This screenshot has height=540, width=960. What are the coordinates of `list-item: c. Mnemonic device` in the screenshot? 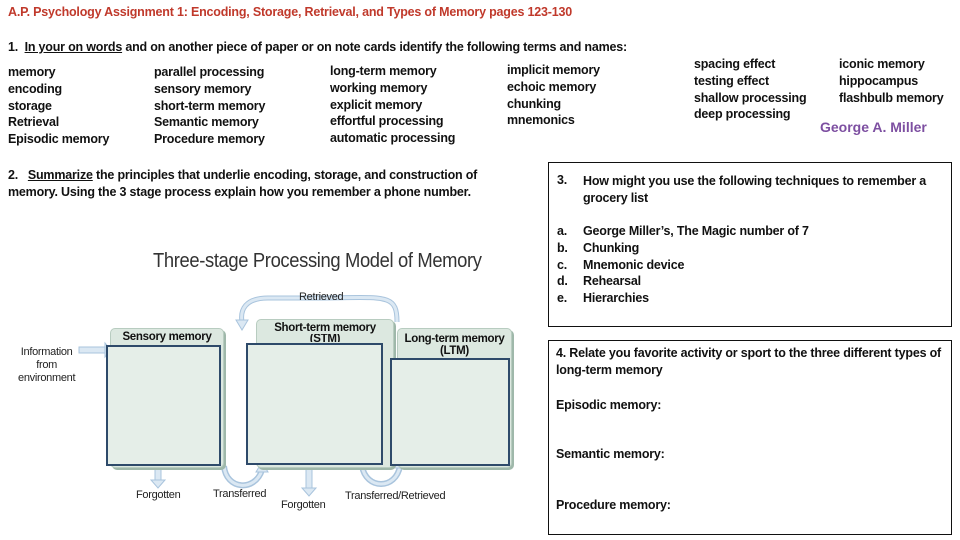 It's located at (749, 265).